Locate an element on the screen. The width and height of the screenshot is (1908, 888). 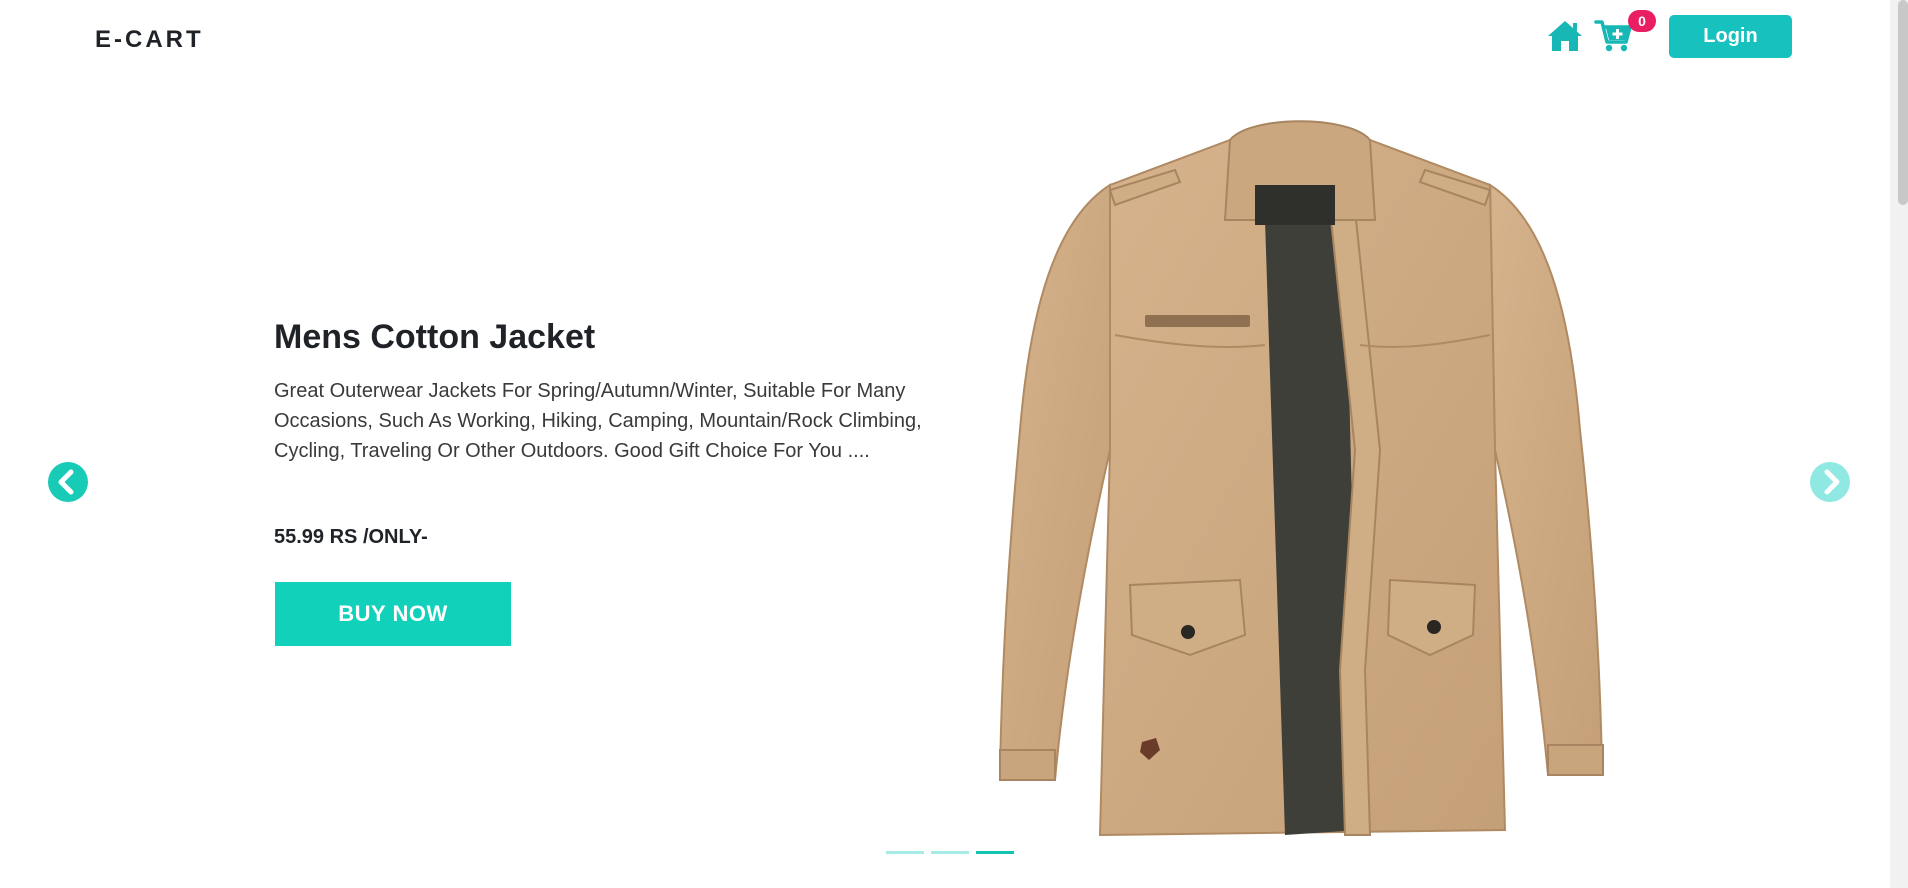
chevron-right-icon is located at coordinates (1832, 482).